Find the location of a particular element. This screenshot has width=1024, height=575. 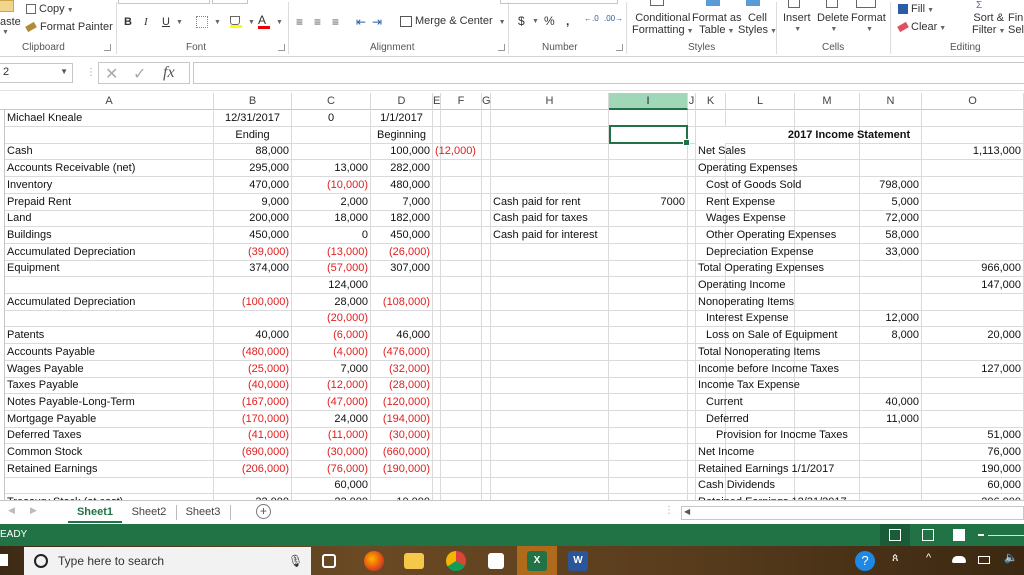

column-header-e: E is located at coordinates (437, 101).